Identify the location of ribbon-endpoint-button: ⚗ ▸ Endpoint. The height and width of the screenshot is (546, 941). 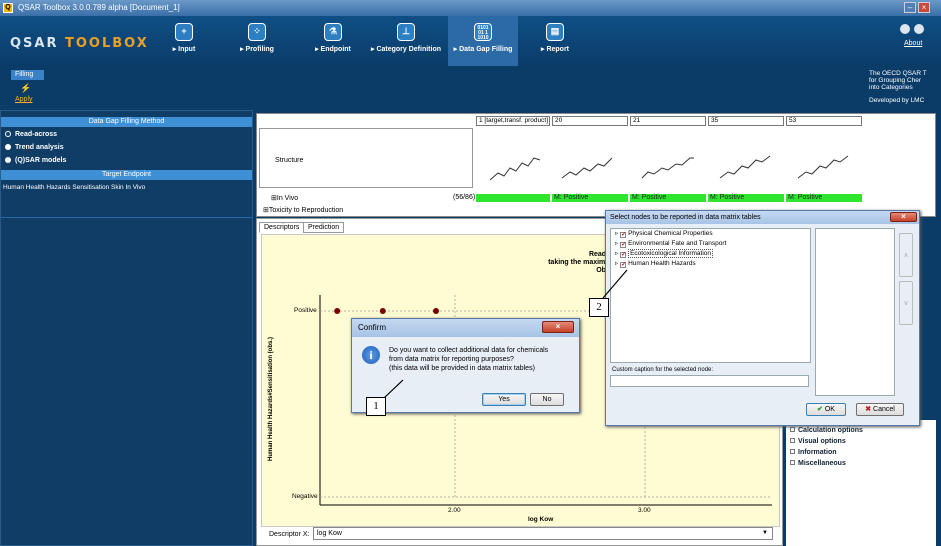
(333, 41).